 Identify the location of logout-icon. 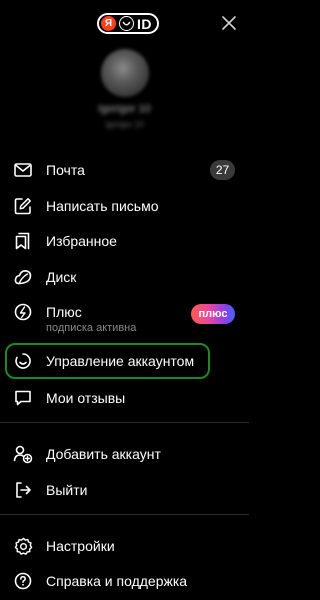
(23, 490).